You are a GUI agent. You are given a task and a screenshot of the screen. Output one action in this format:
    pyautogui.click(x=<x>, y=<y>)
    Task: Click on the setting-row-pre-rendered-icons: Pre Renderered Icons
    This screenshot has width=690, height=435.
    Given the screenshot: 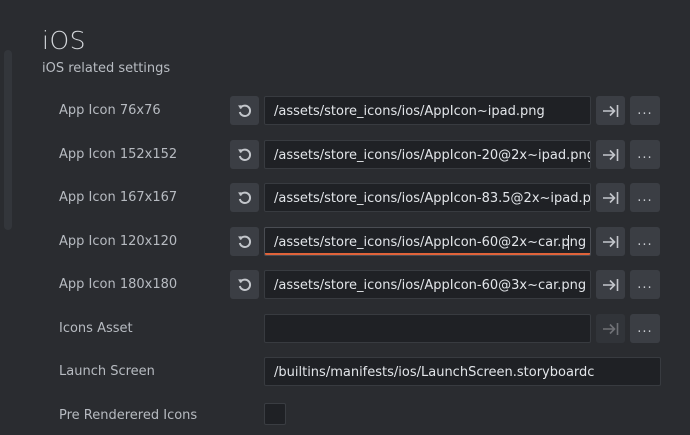 What is the action you would take?
    pyautogui.click(x=345, y=416)
    